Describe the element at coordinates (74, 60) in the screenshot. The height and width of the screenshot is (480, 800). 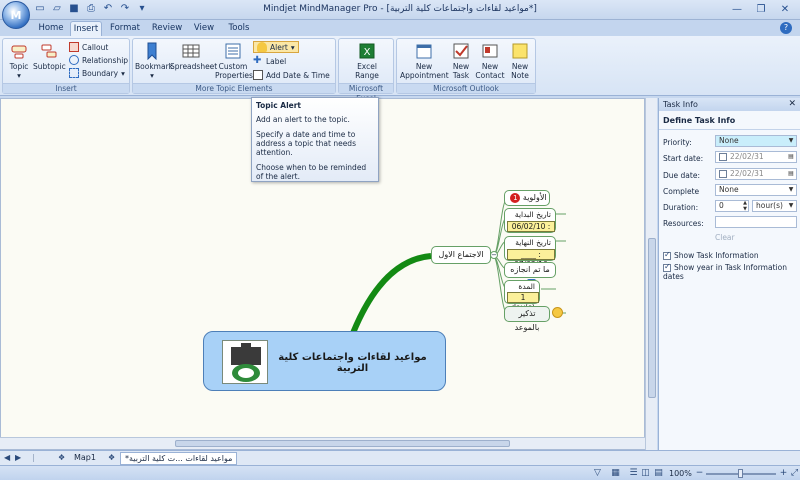
I see `relationship-icon` at that location.